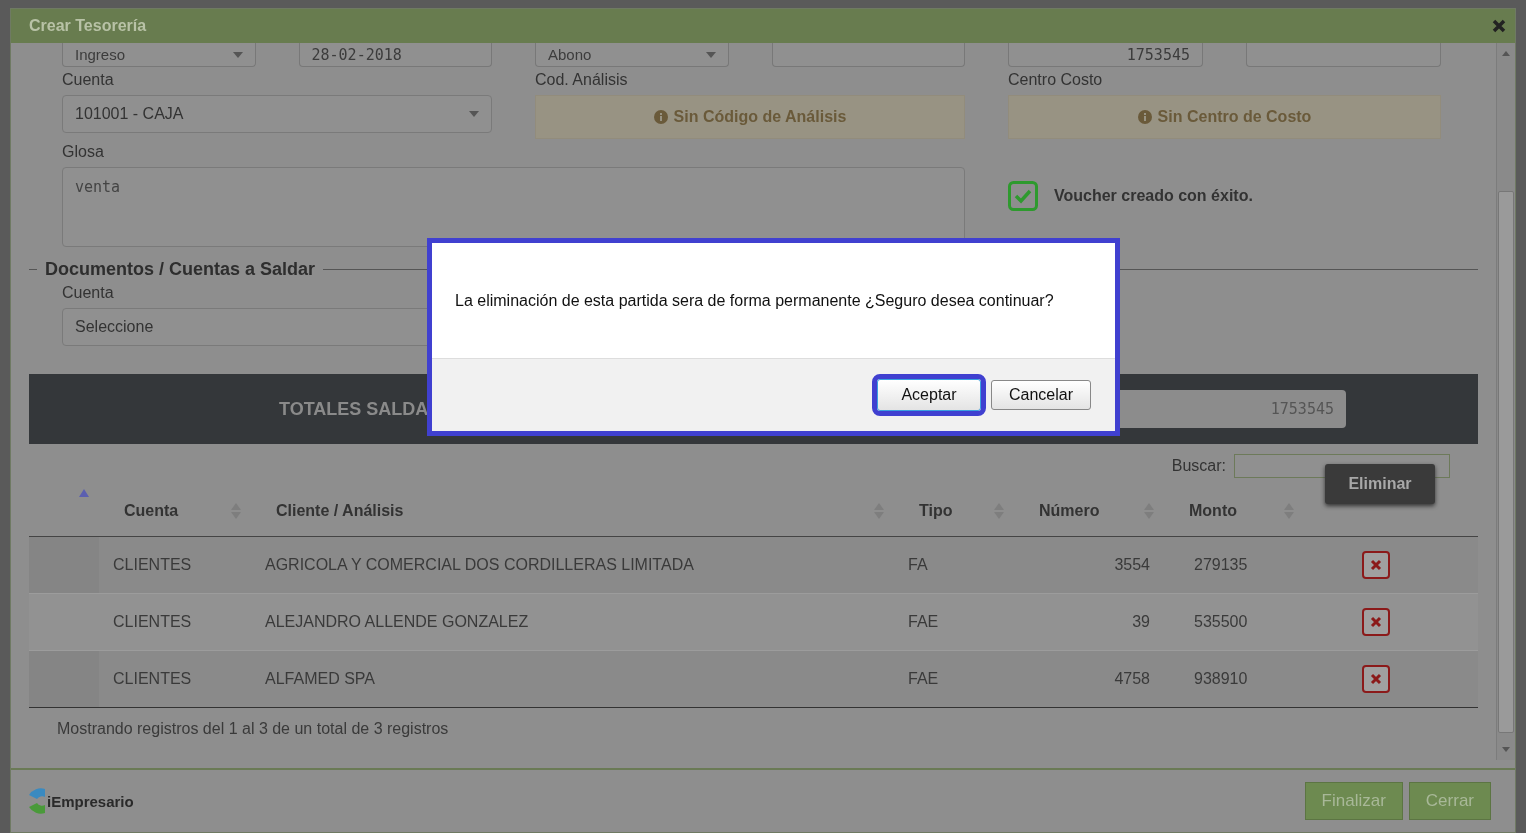  Describe the element at coordinates (1132, 565) in the screenshot. I see `table-cell-text: 3554` at that location.